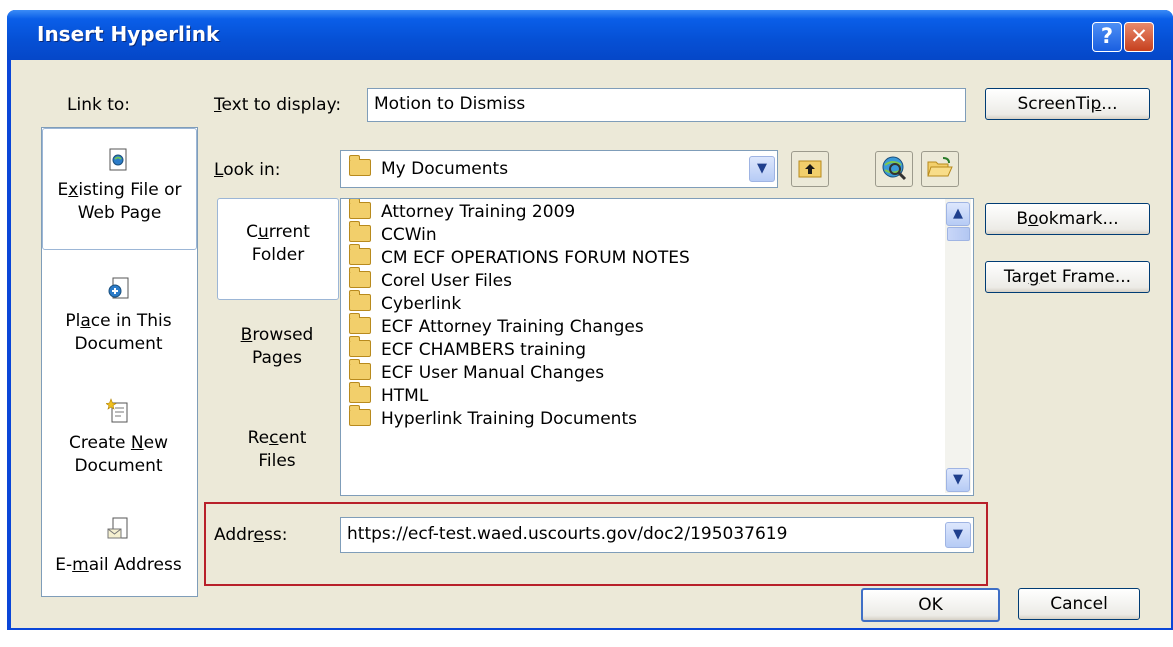 This screenshot has width=1173, height=647. What do you see at coordinates (117, 528) in the screenshot?
I see `email-address-icon` at bounding box center [117, 528].